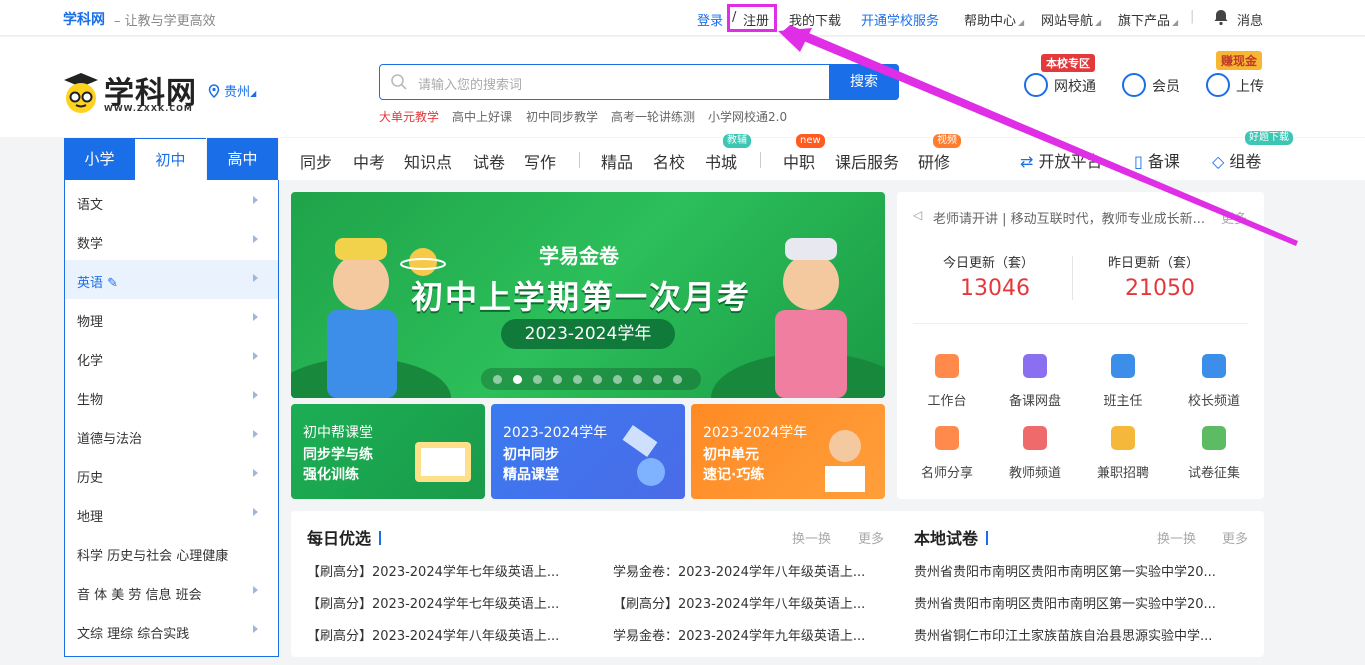 This screenshot has width=1365, height=665. I want to click on open-platform-link: ⇄ 开放平台, so click(1061, 160).